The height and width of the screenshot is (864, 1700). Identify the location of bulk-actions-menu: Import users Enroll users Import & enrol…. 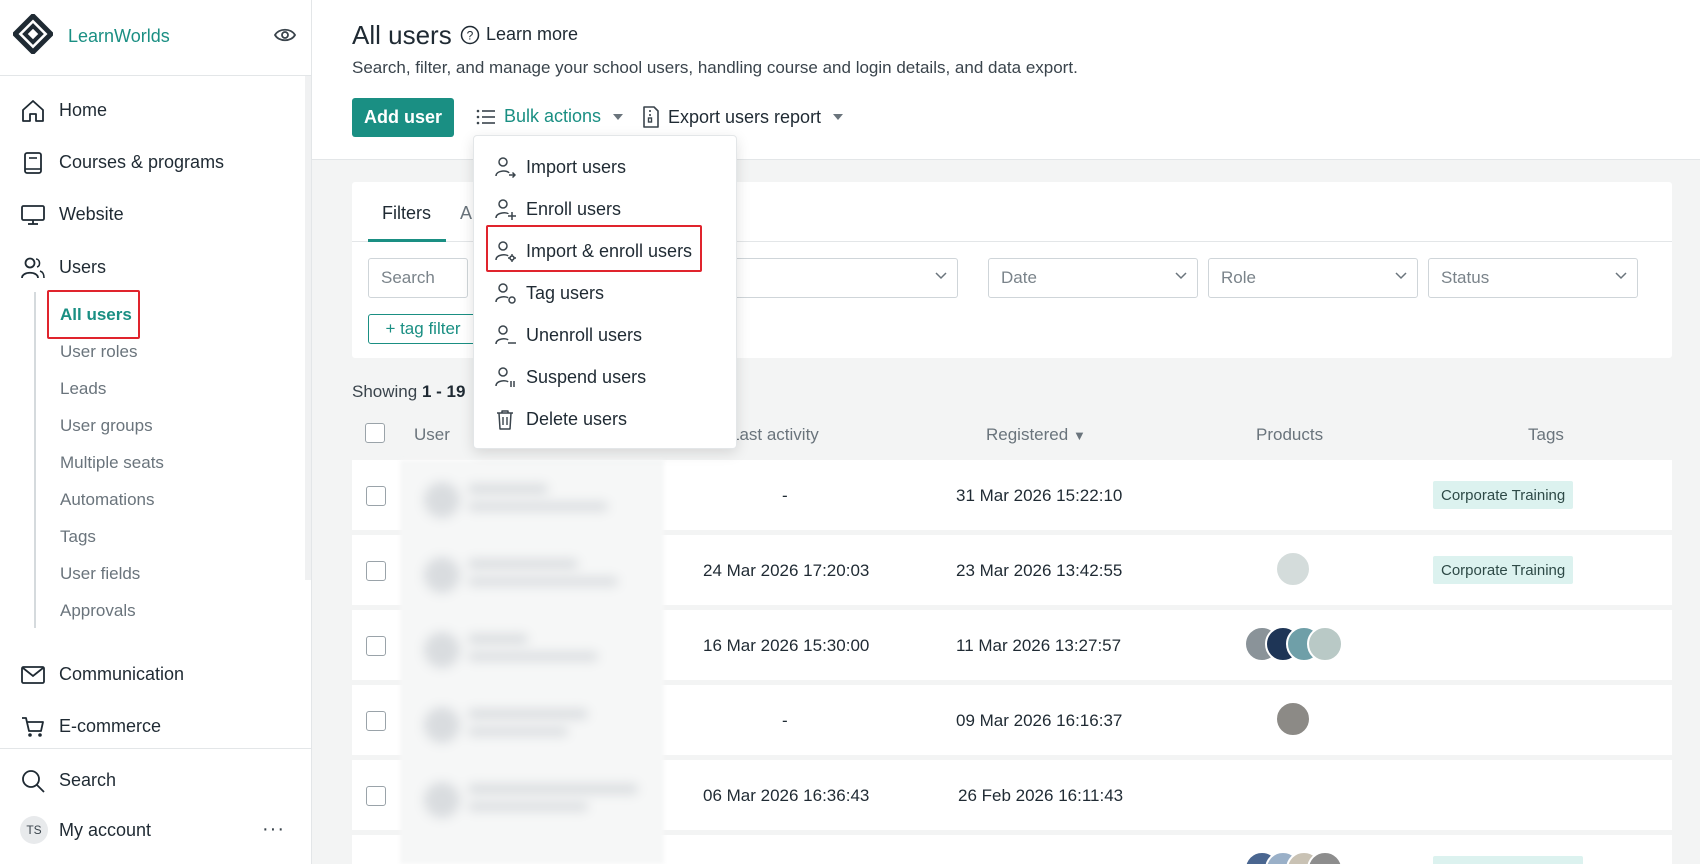
(605, 292).